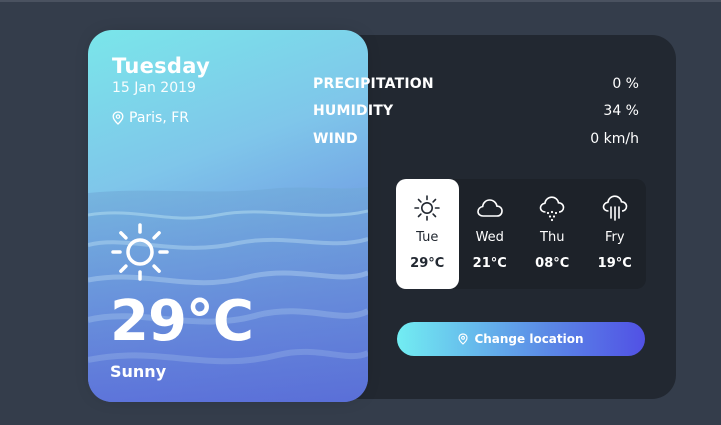 This screenshot has height=425, width=721. What do you see at coordinates (552, 209) in the screenshot?
I see `snow-cloud-icon` at bounding box center [552, 209].